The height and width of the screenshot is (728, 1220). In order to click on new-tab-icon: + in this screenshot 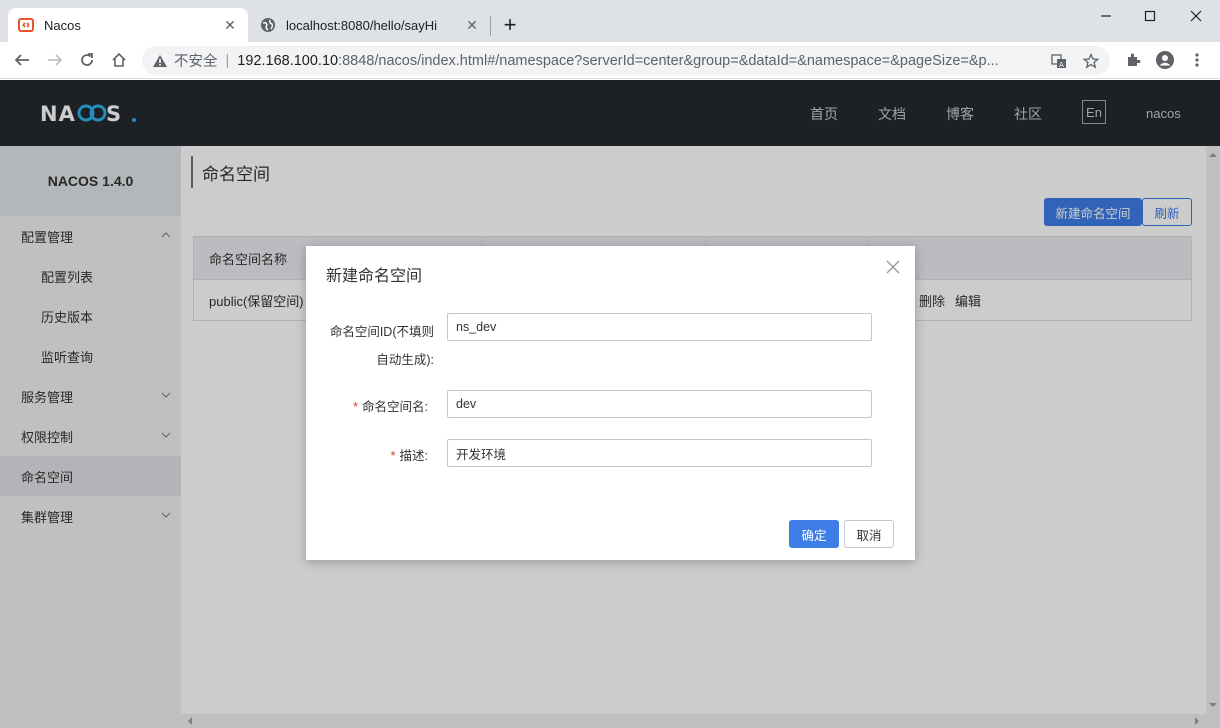, I will do `click(510, 24)`.